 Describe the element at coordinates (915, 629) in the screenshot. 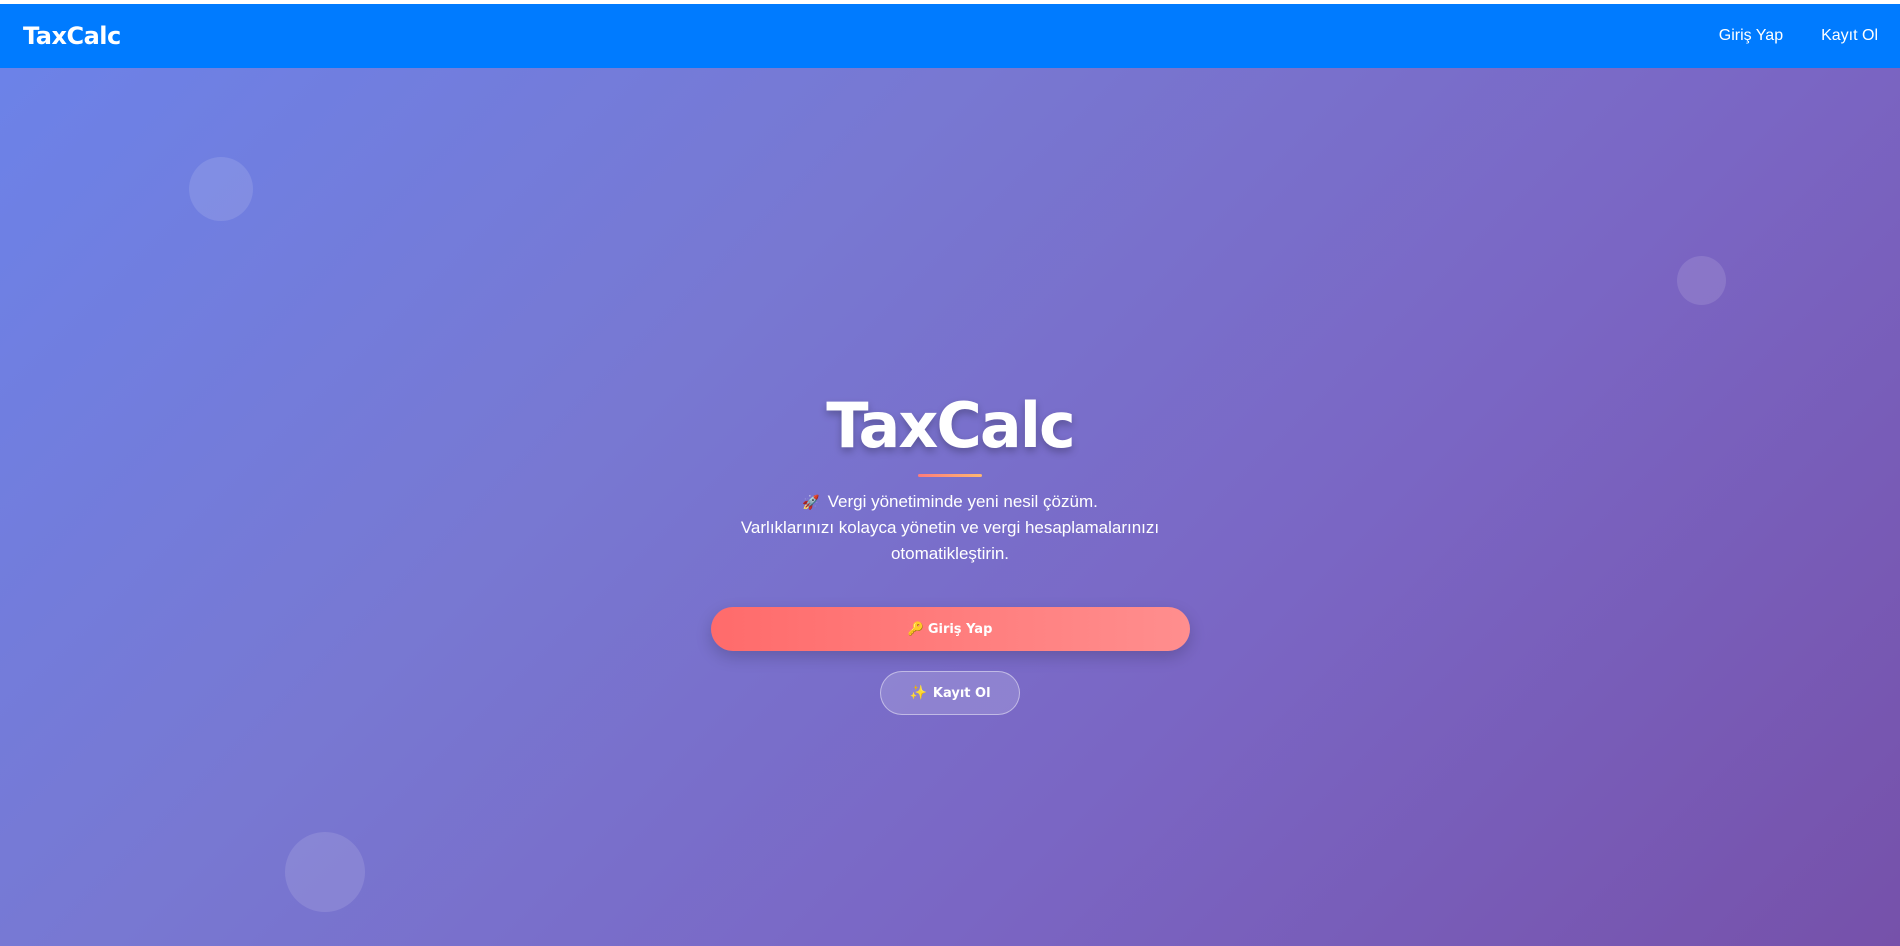

I see `key-icon: 🔑` at that location.